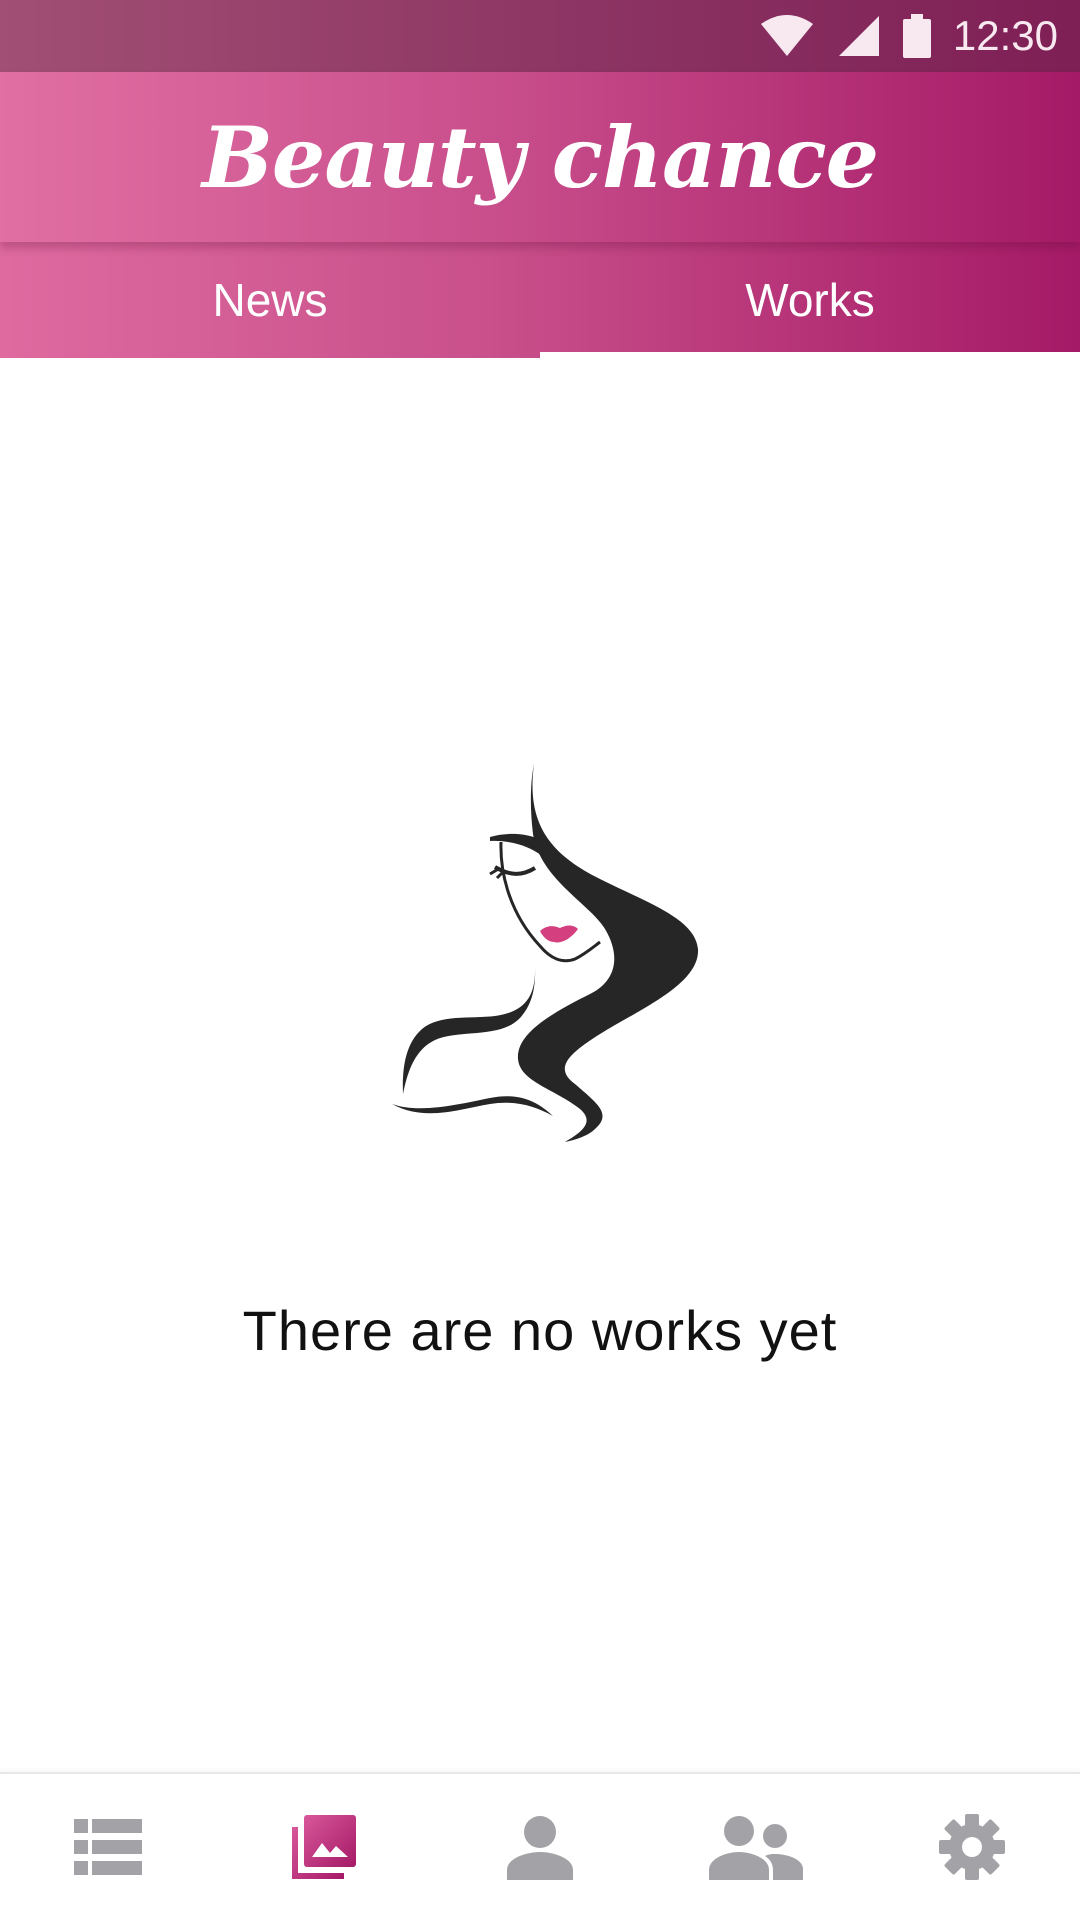 Image resolution: width=1080 pixels, height=1920 pixels. I want to click on tab-news-label: News, so click(270, 300).